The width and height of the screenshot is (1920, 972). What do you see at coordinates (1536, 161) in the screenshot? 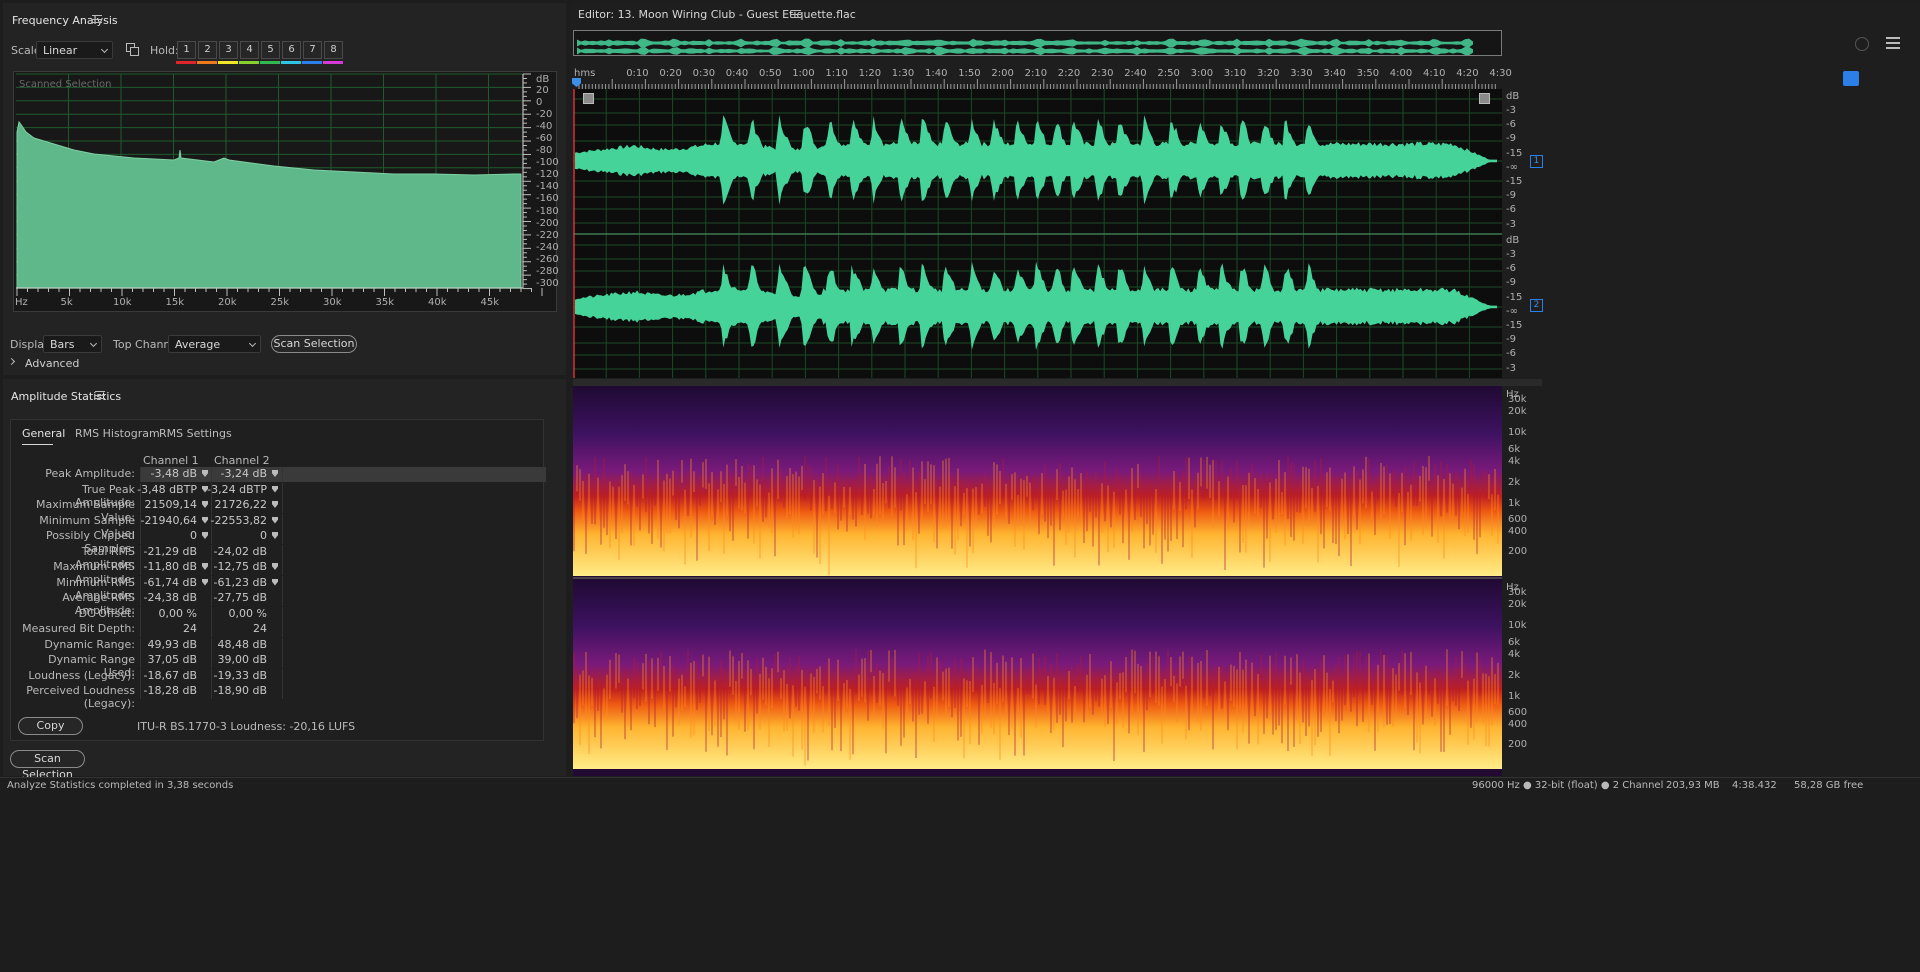
I see `channel-badge: 1` at bounding box center [1536, 161].